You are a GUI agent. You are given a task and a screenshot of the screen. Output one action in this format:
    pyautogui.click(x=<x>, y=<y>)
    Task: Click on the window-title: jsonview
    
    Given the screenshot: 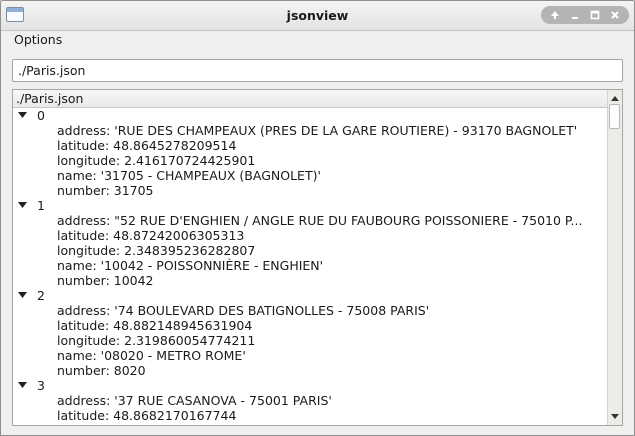 What is the action you would take?
    pyautogui.click(x=317, y=15)
    